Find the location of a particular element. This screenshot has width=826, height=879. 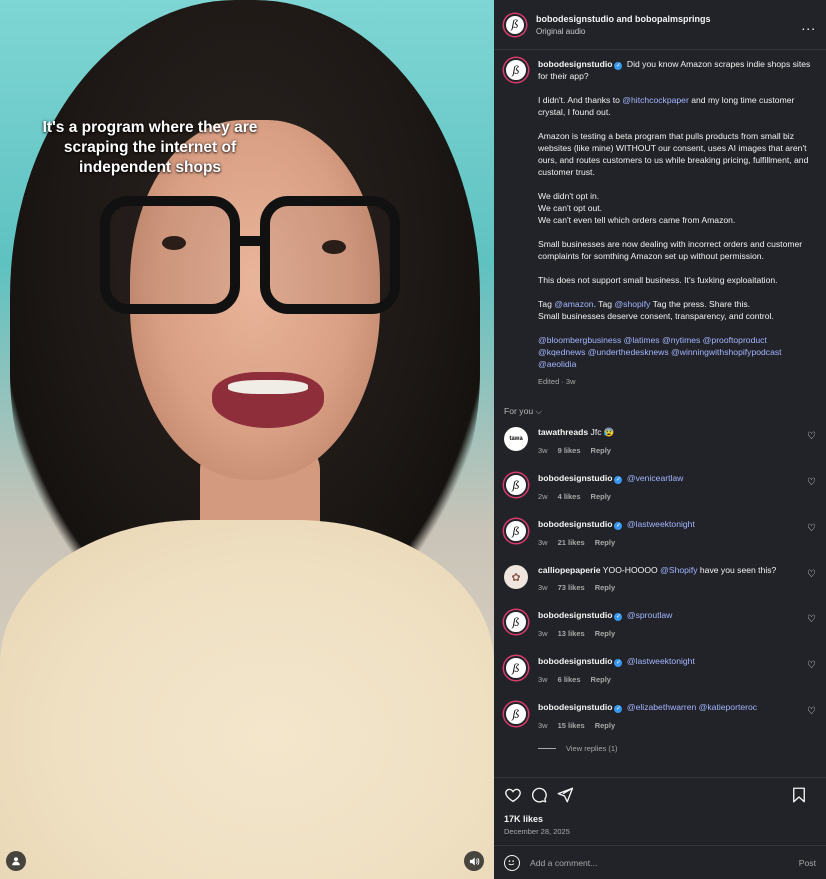

comment-likes: 15 likes is located at coordinates (571, 725).